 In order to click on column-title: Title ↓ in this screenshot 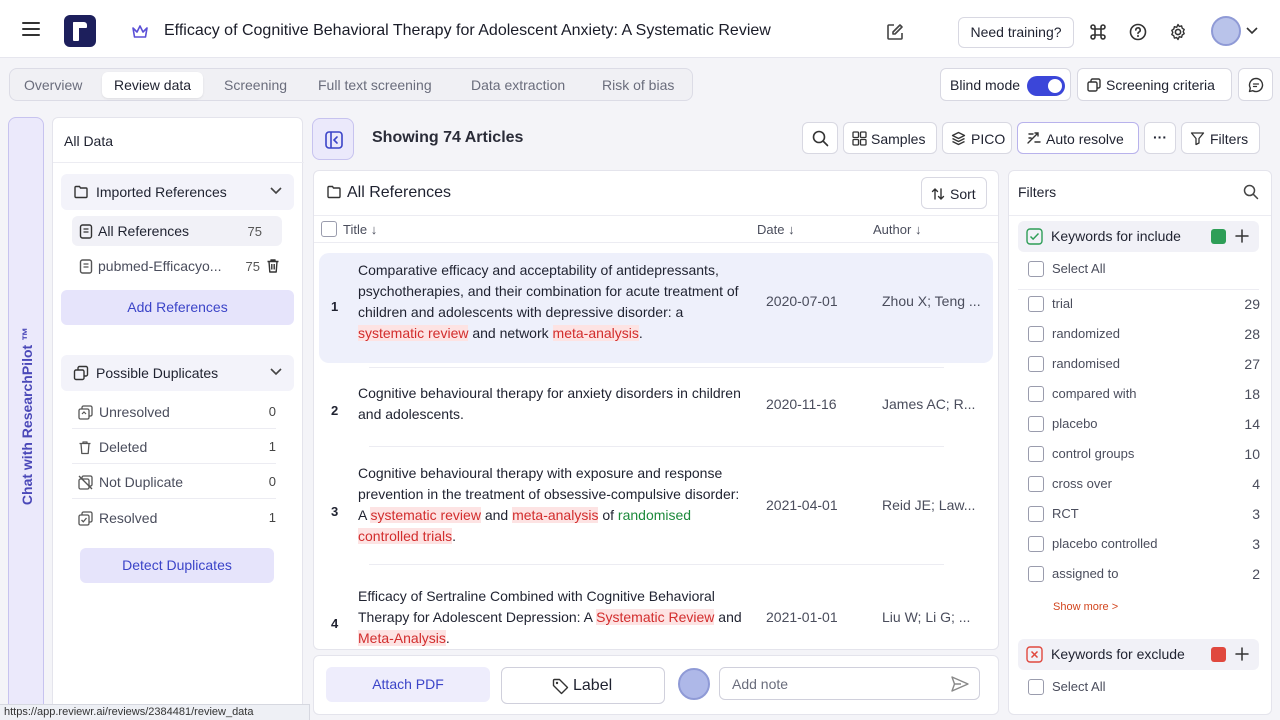, I will do `click(360, 229)`.